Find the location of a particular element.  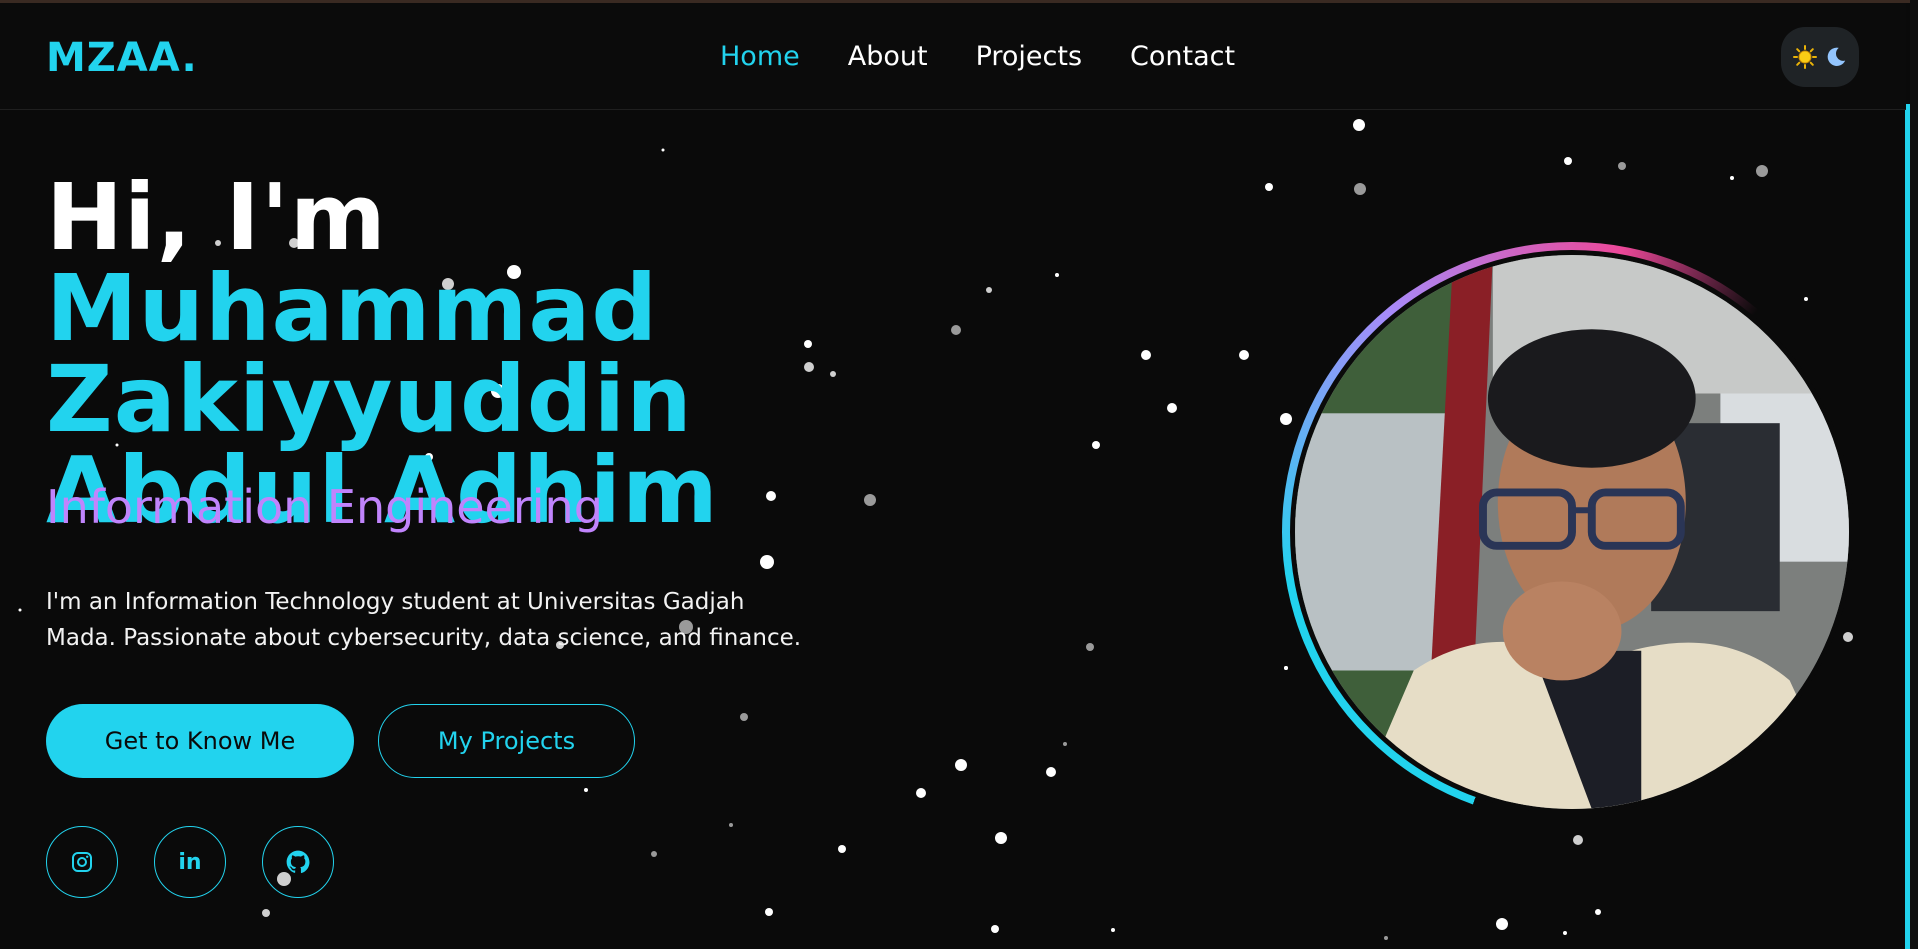

linkedin-icon: in is located at coordinates (190, 862).